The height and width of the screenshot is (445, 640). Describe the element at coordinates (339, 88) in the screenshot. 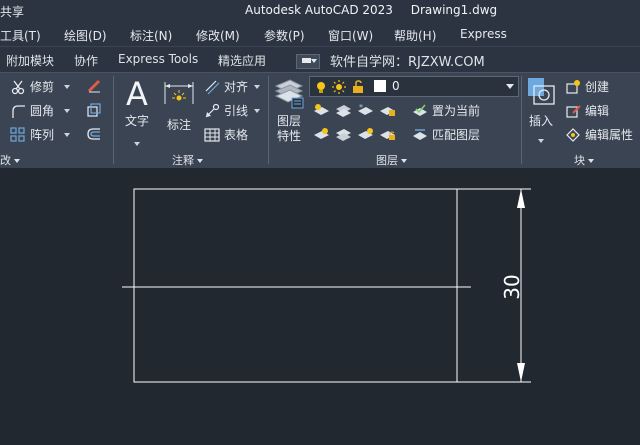

I see `layer-thaw-sun-icon` at that location.